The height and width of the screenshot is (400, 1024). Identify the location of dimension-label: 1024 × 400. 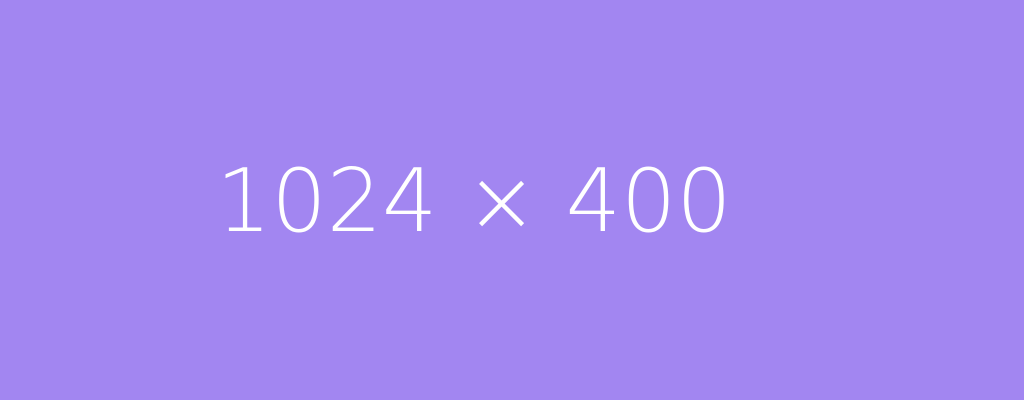
(474, 201).